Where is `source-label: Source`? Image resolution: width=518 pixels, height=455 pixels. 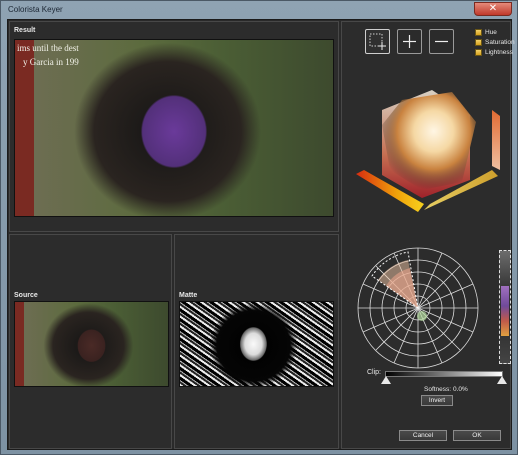 source-label: Source is located at coordinates (26, 295).